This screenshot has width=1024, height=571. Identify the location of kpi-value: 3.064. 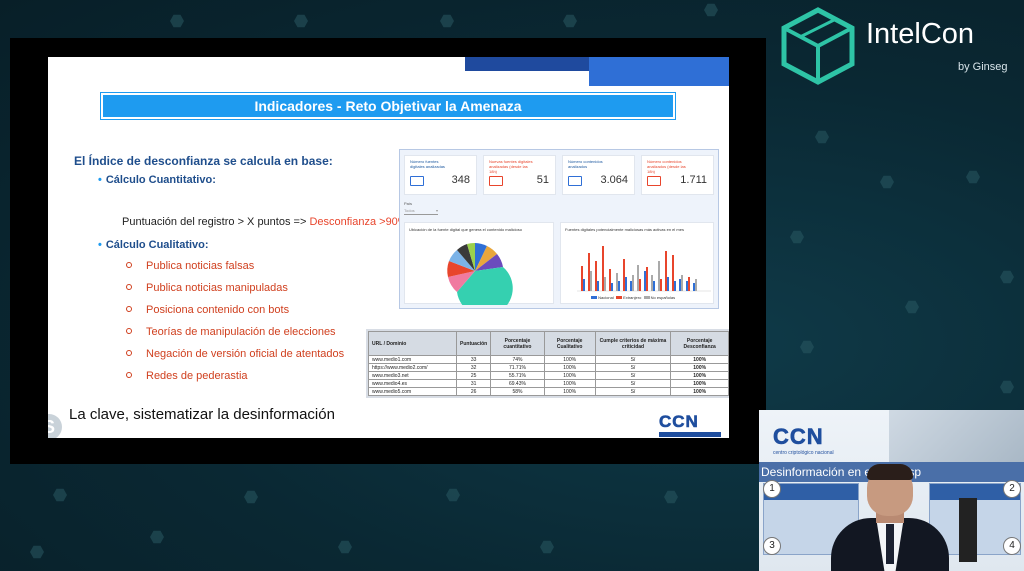
(614, 180).